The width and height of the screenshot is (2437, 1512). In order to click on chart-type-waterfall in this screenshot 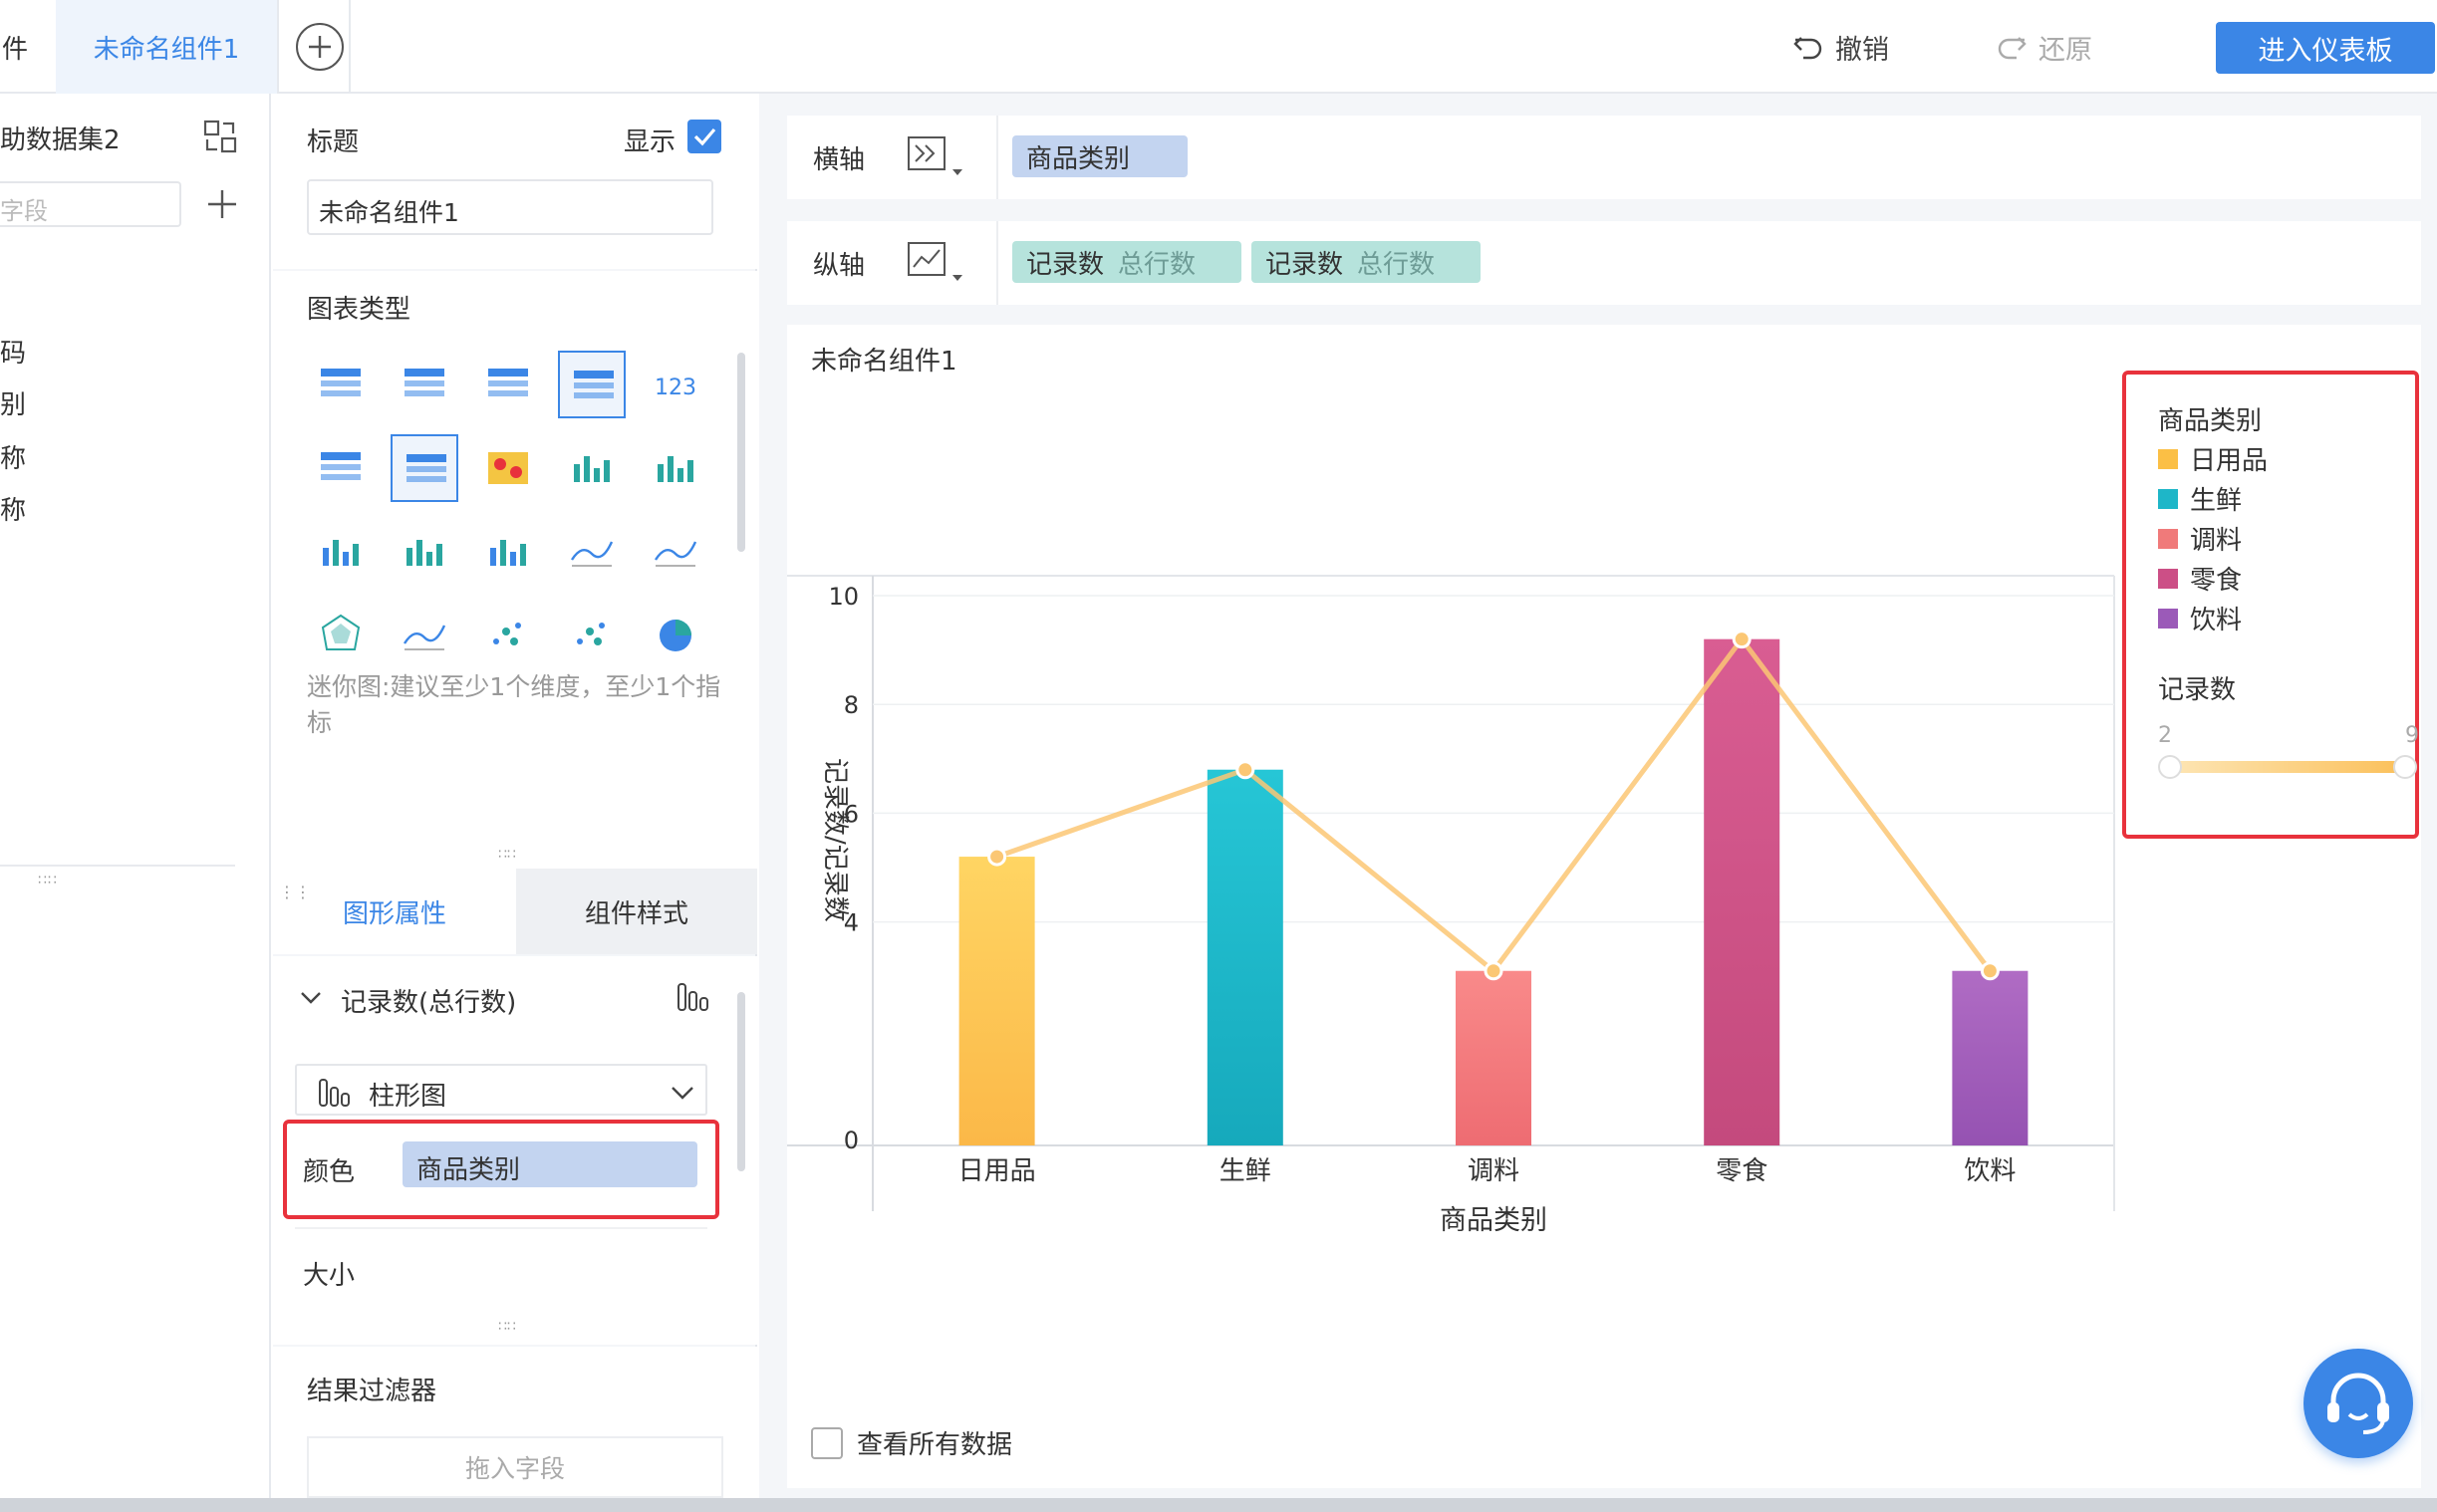, I will do `click(508, 552)`.